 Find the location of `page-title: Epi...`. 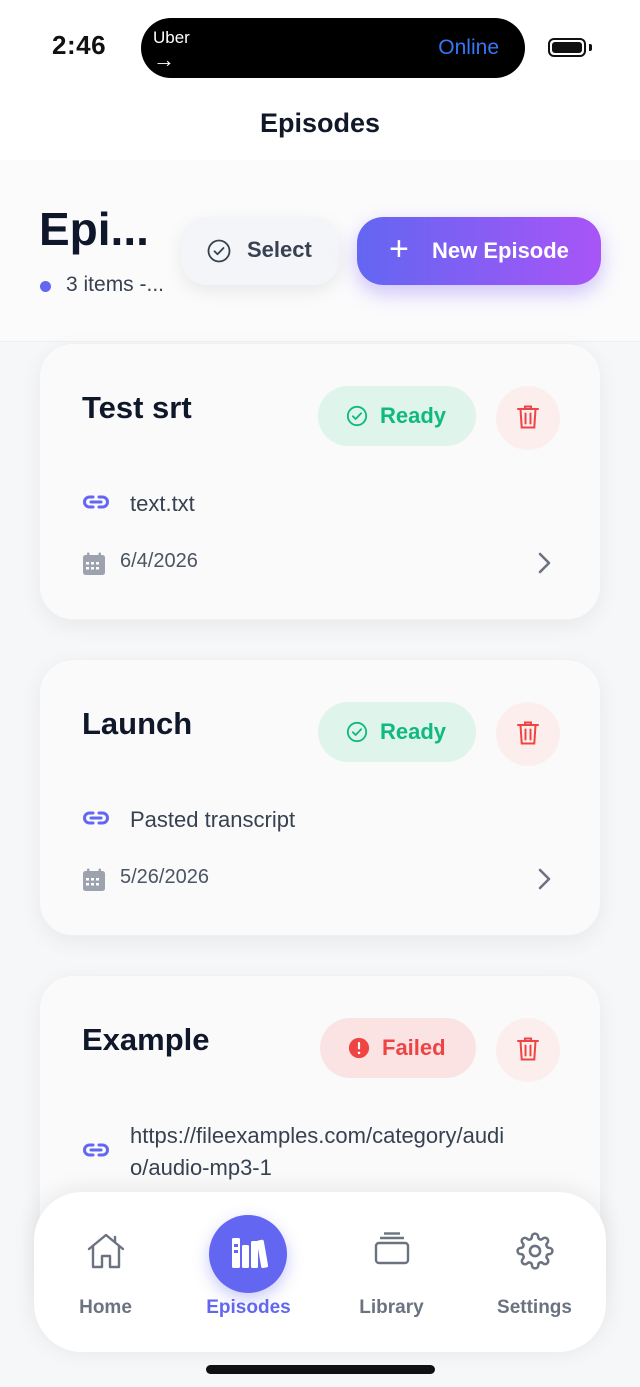

page-title: Epi... is located at coordinates (94, 229).